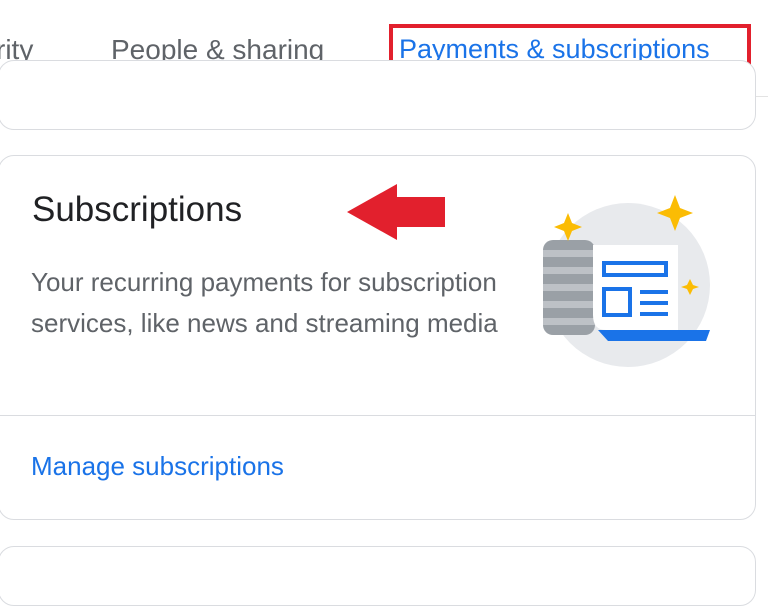 This screenshot has width=768, height=606. What do you see at coordinates (378, 95) in the screenshot?
I see `previous-card` at bounding box center [378, 95].